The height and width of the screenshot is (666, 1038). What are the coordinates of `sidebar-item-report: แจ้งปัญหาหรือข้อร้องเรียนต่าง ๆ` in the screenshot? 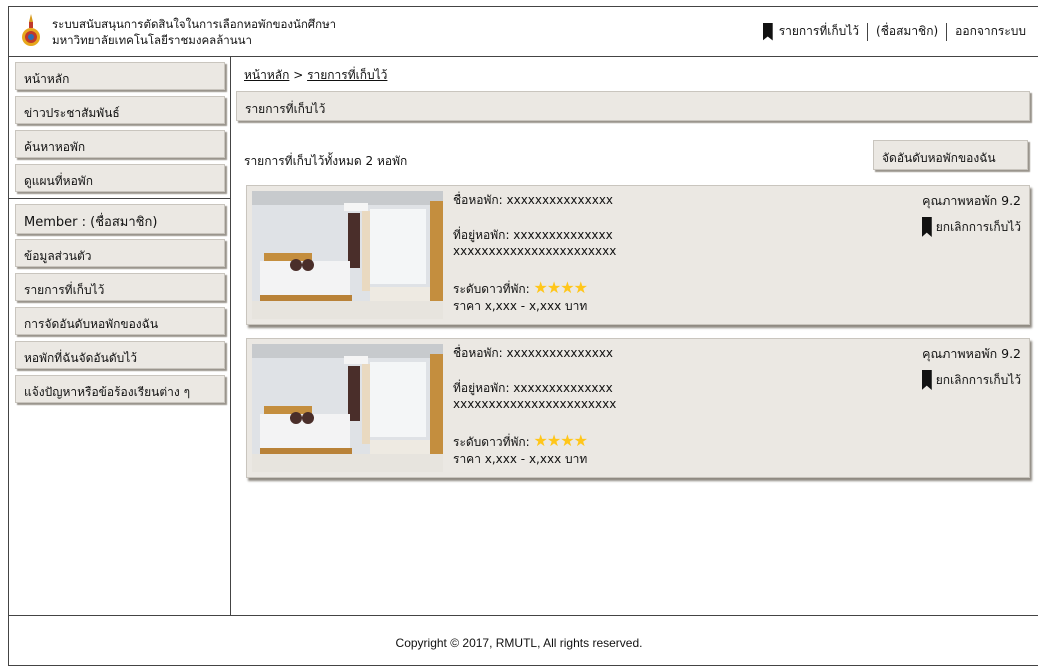 It's located at (120, 389).